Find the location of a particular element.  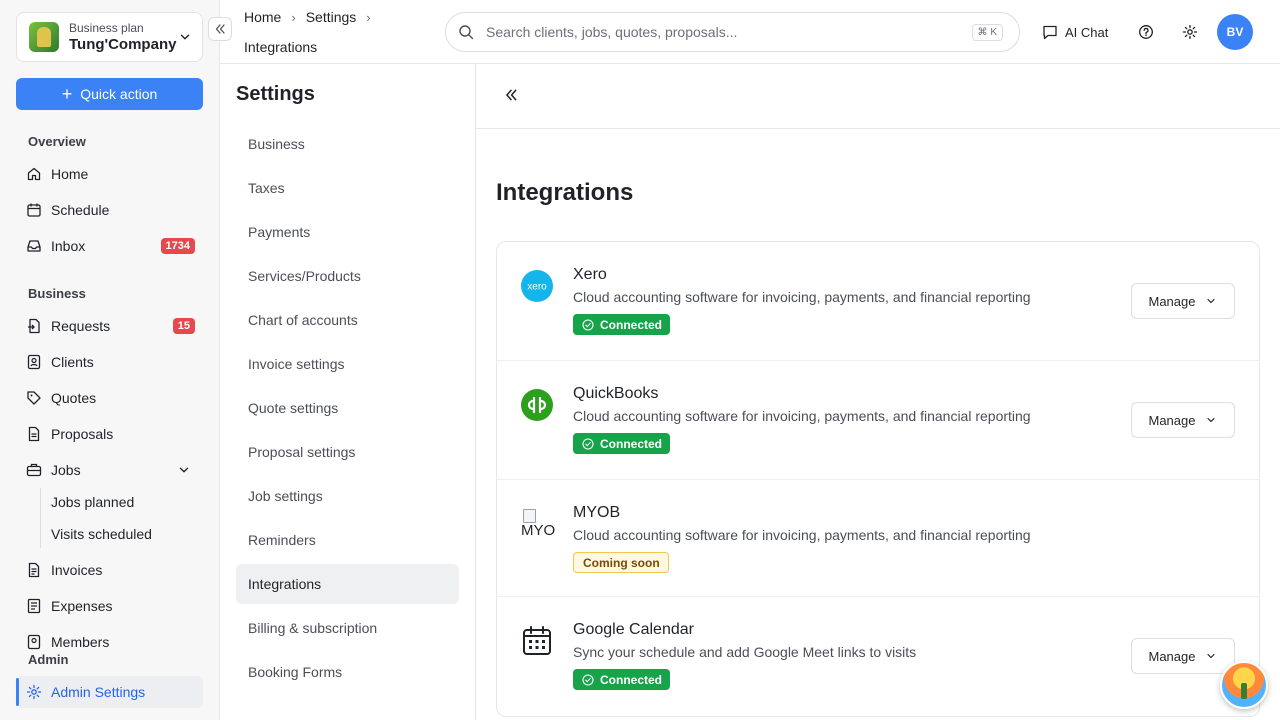

user-avatar: BV is located at coordinates (1235, 32).